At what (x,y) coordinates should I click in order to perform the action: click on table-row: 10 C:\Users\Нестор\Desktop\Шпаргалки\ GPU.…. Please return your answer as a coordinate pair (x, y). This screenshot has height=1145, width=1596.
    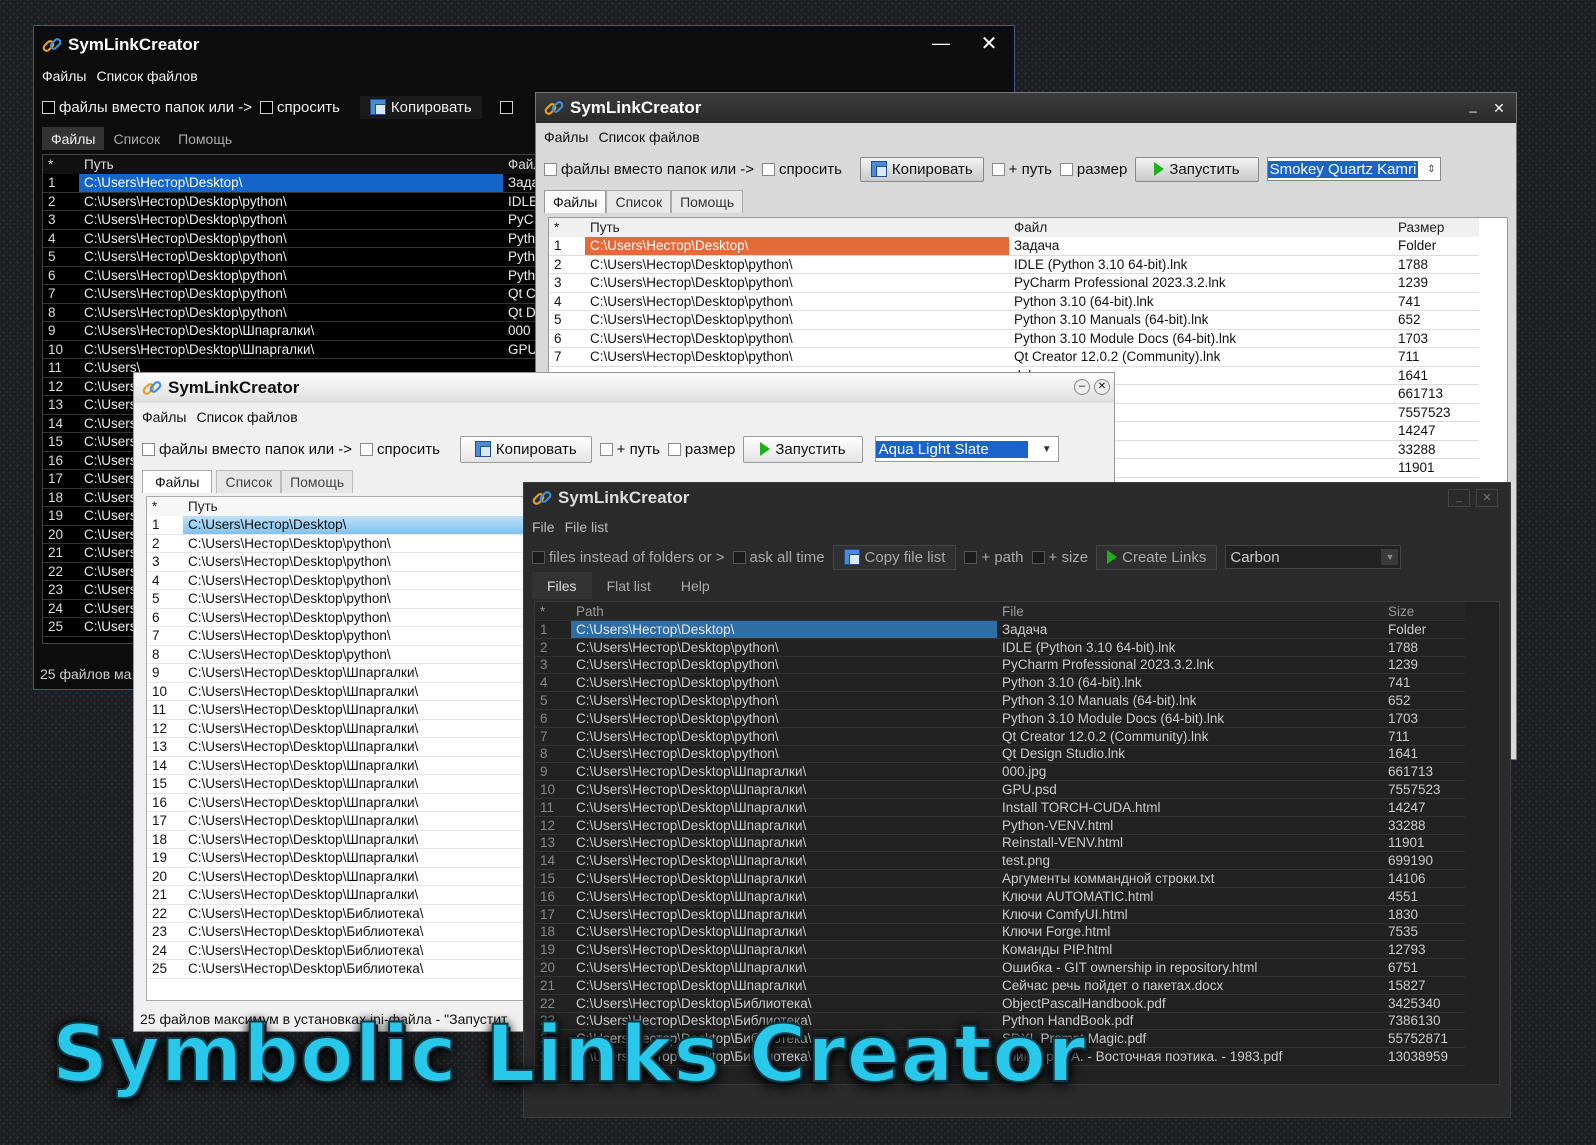
    Looking at the image, I should click on (1000, 789).